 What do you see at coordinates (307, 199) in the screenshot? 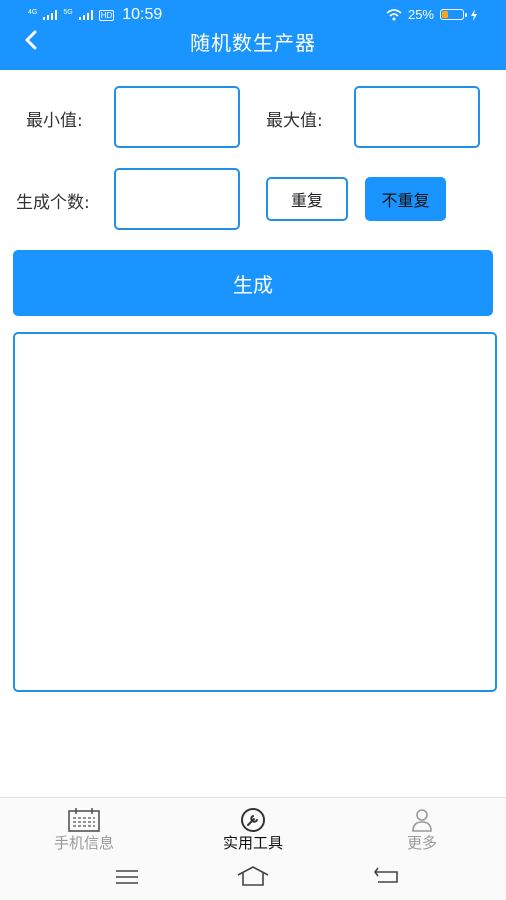
I see `repeat-button: 重复` at bounding box center [307, 199].